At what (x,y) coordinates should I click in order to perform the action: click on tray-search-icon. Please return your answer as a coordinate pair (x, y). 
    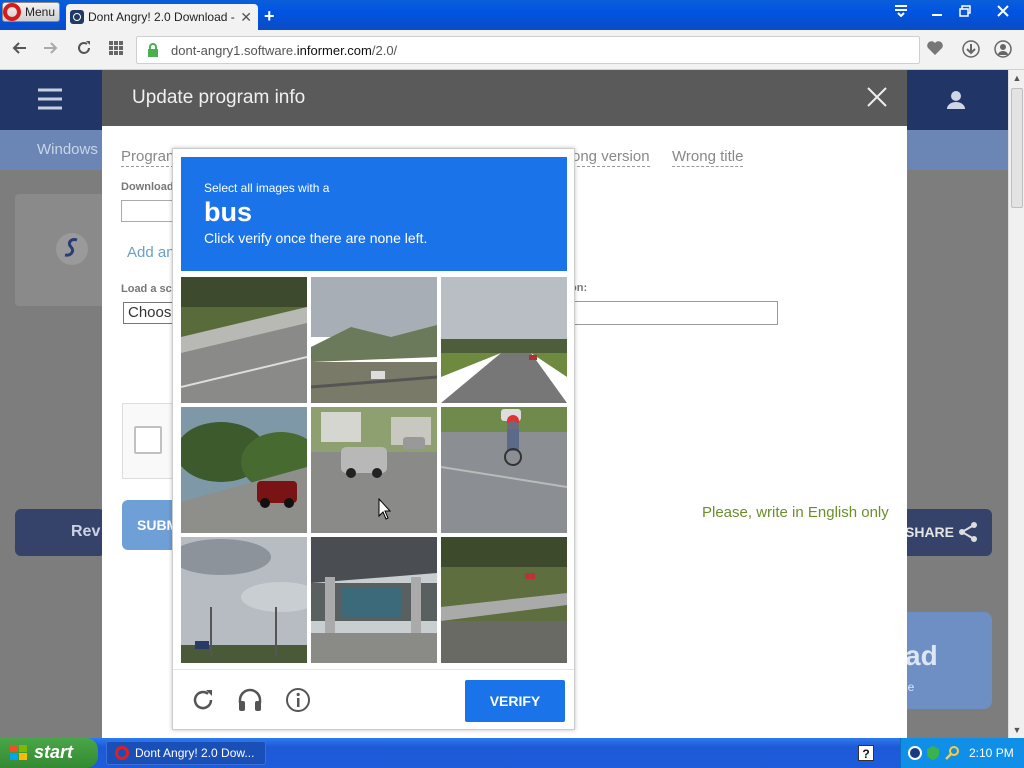
    Looking at the image, I should click on (953, 753).